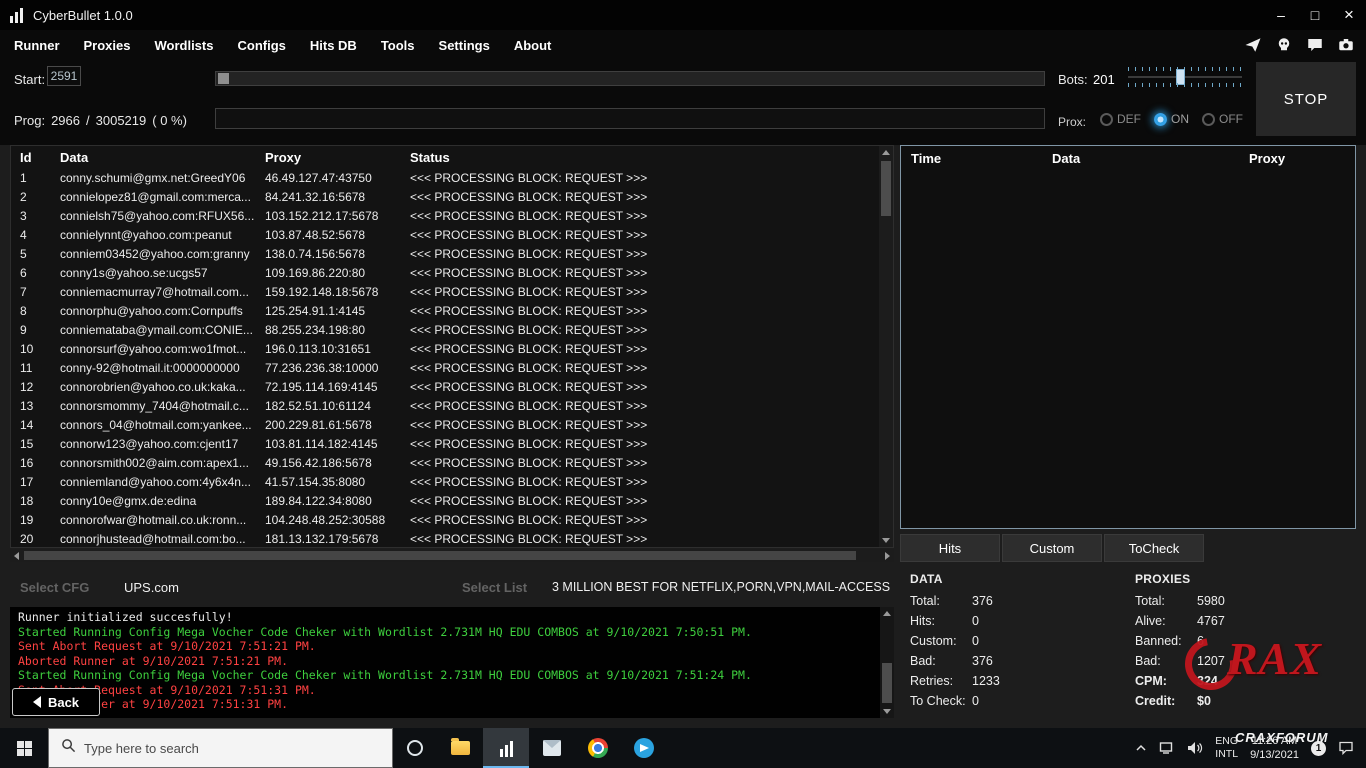 Image resolution: width=1366 pixels, height=768 pixels. What do you see at coordinates (37, 45) in the screenshot?
I see `menu-item: Runner` at bounding box center [37, 45].